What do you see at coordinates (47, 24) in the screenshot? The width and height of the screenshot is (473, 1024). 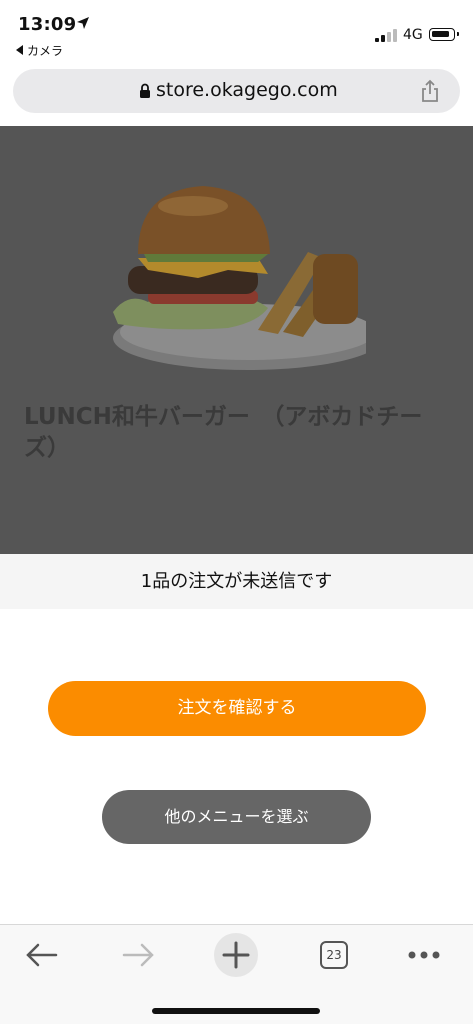 I see `status-time: 13:09` at bounding box center [47, 24].